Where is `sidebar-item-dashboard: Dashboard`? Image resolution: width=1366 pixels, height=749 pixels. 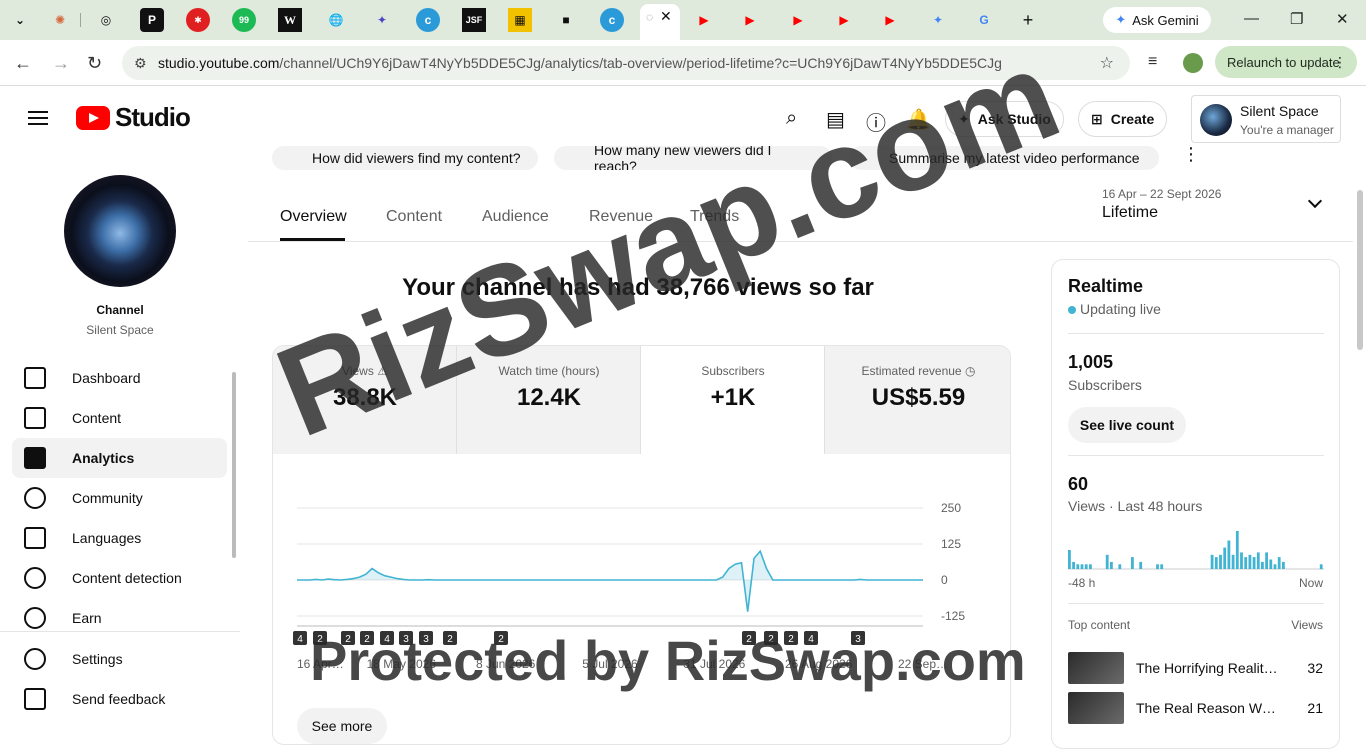 sidebar-item-dashboard: Dashboard is located at coordinates (119, 378).